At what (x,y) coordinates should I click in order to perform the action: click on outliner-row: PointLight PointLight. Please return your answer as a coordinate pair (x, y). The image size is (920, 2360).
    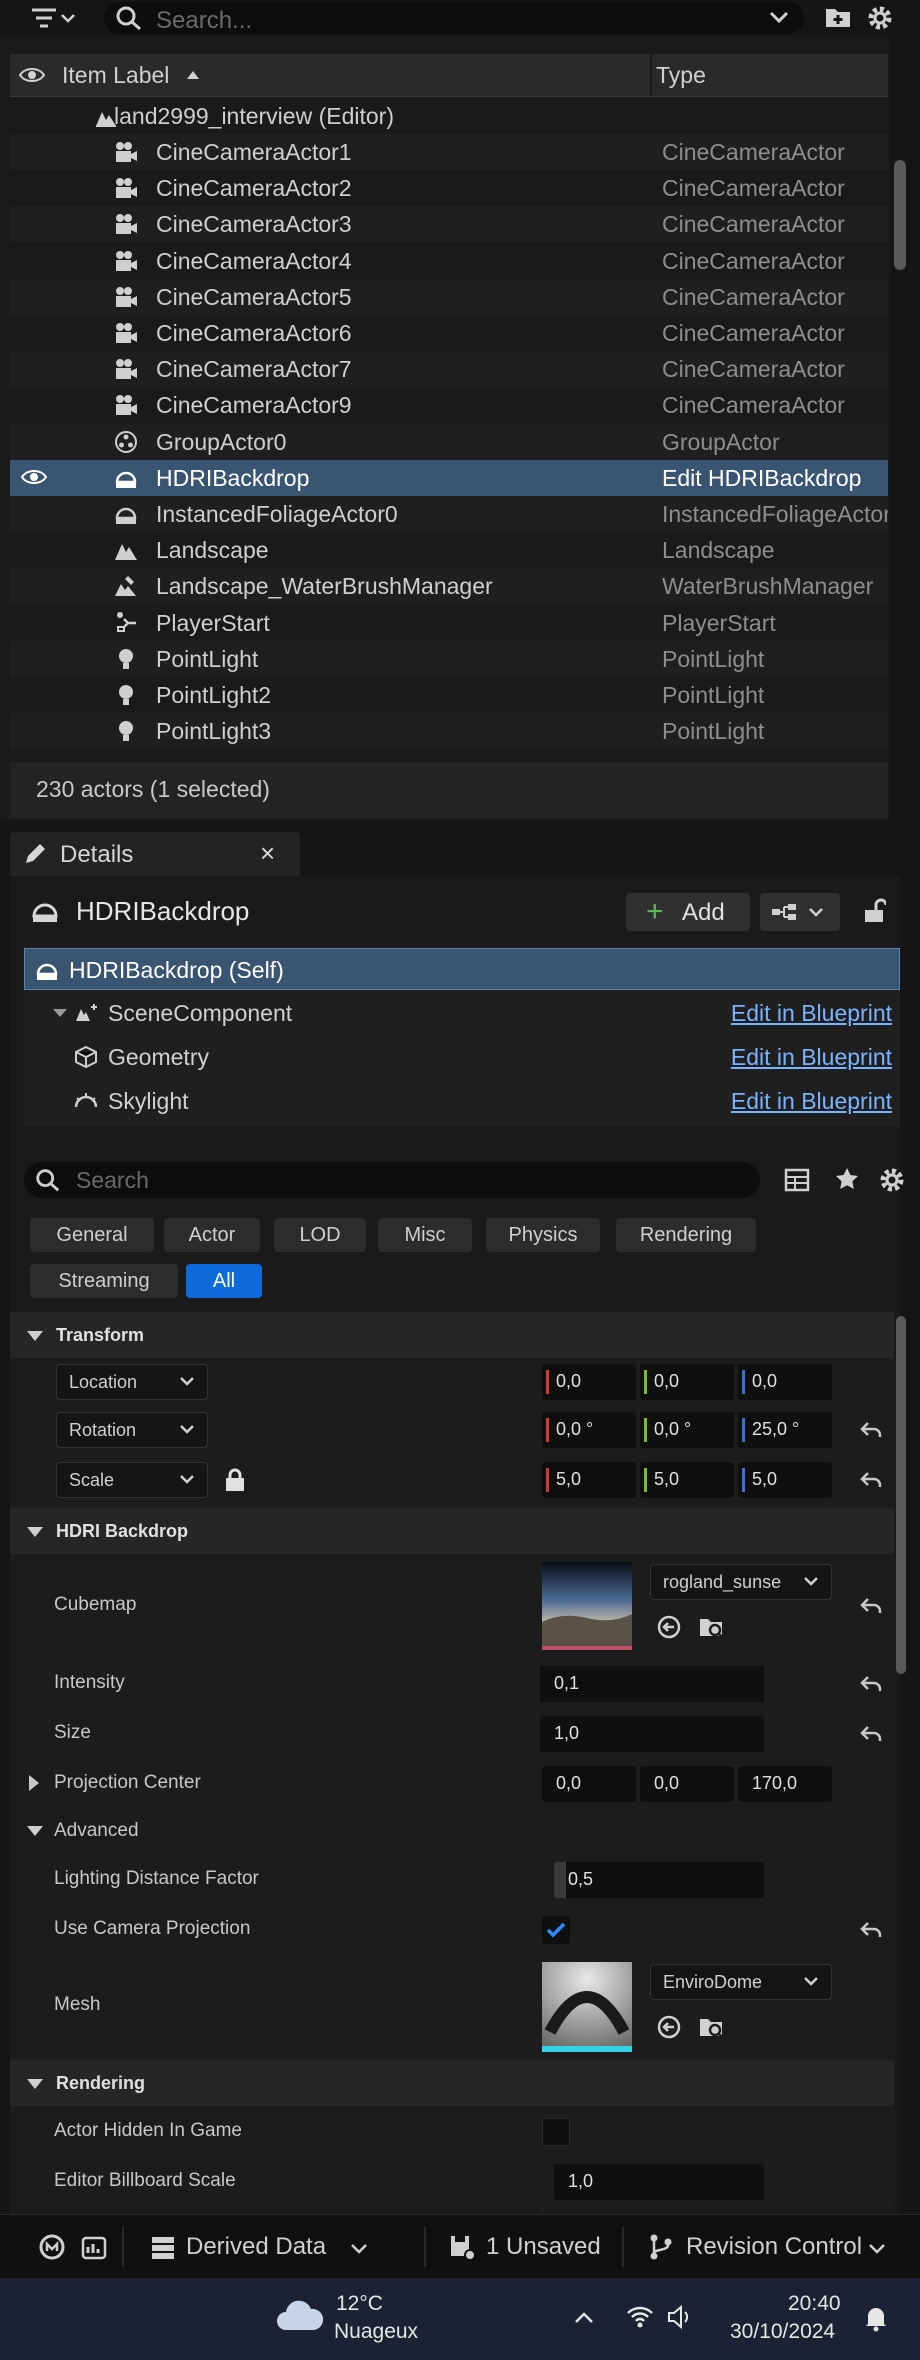
    Looking at the image, I should click on (449, 658).